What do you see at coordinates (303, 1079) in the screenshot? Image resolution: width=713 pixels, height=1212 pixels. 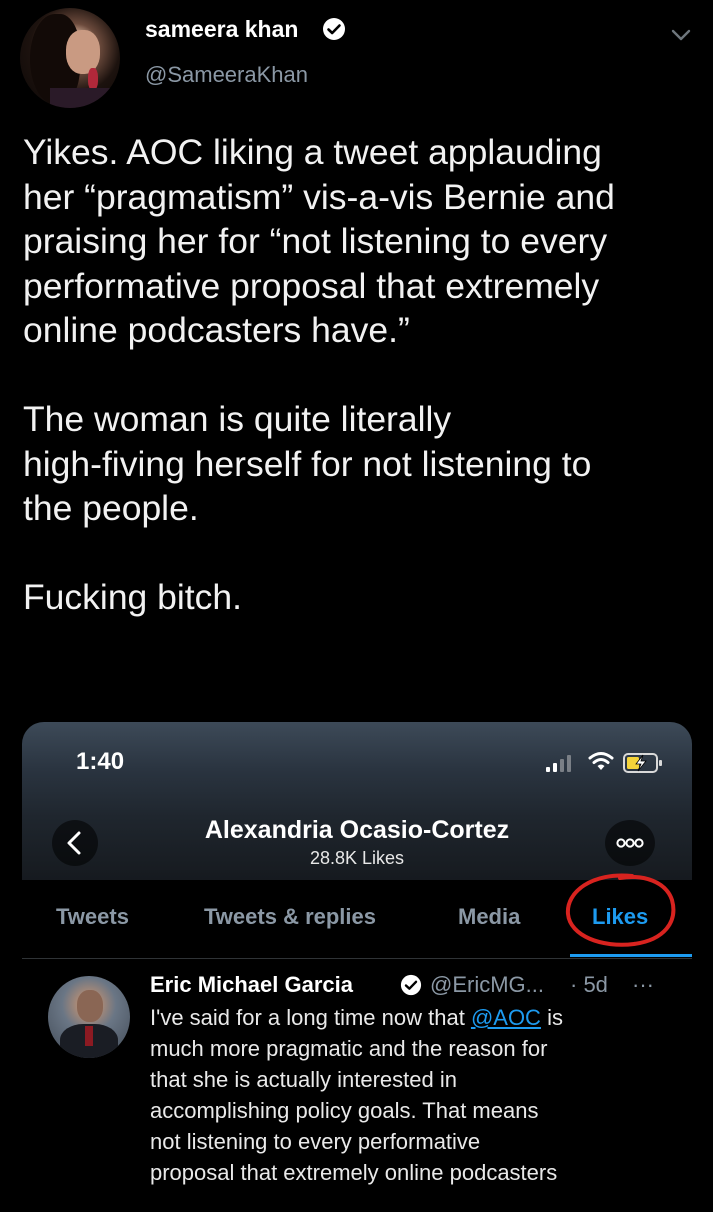 I see `liked-tweet-line: that she is actually interested in` at bounding box center [303, 1079].